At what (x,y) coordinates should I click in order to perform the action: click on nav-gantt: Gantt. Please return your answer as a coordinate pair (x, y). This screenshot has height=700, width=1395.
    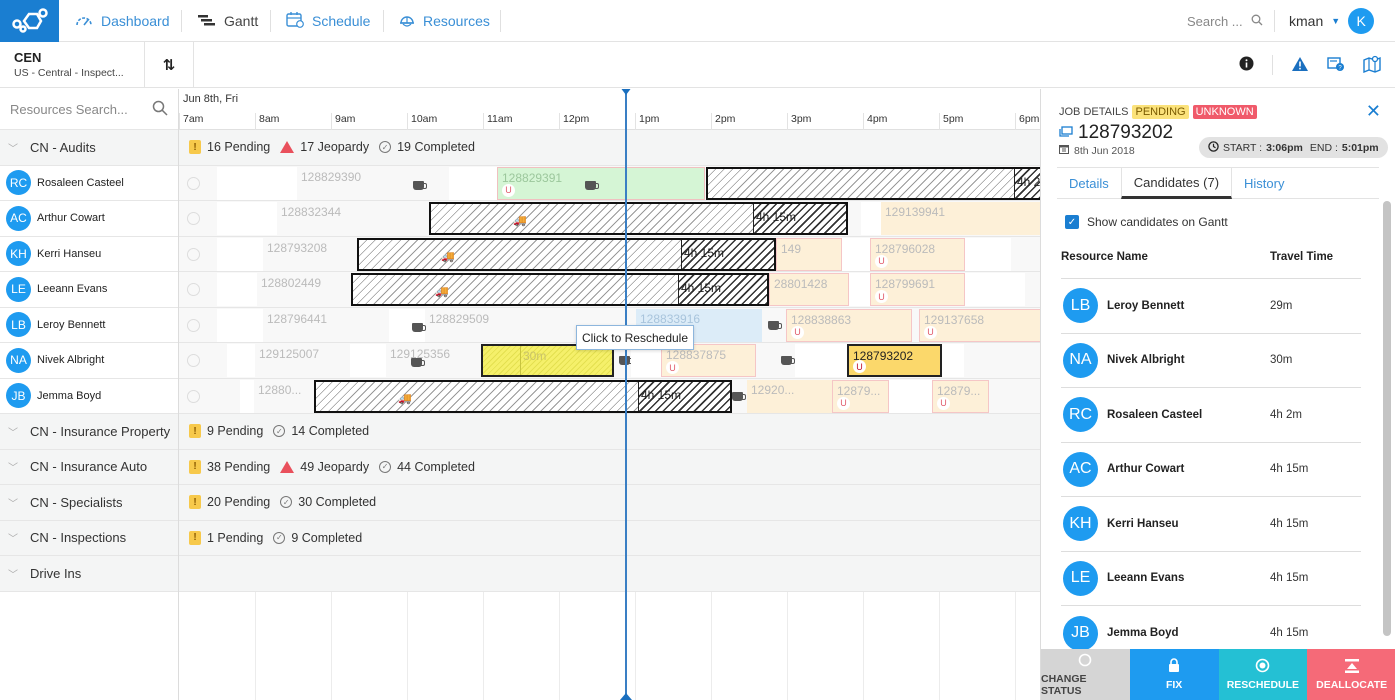
    Looking at the image, I should click on (228, 21).